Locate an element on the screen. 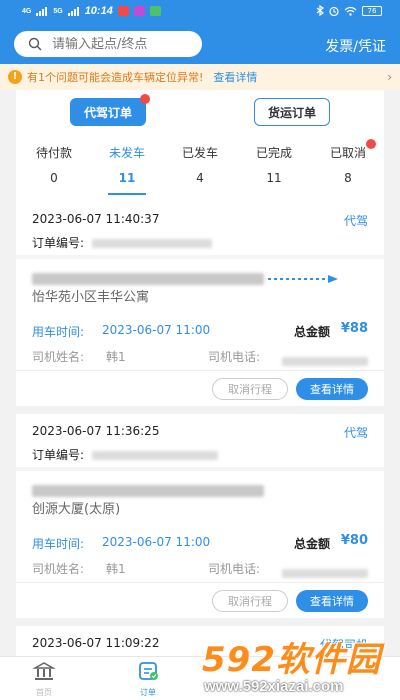 The height and width of the screenshot is (700, 400). tab-departed: 已发车 4 is located at coordinates (200, 164).